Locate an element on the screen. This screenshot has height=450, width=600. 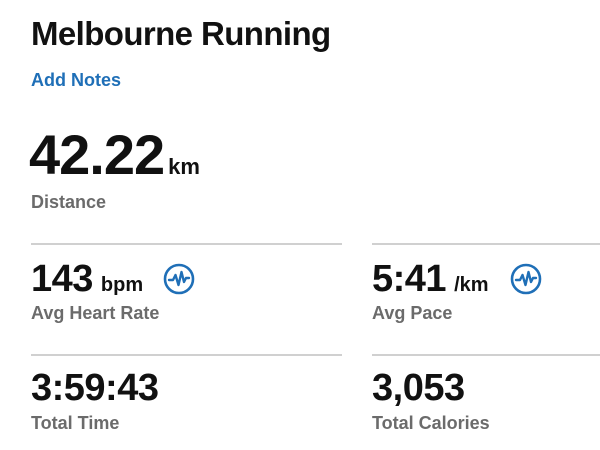
total-time-value: 3:59:43 is located at coordinates (95, 388).